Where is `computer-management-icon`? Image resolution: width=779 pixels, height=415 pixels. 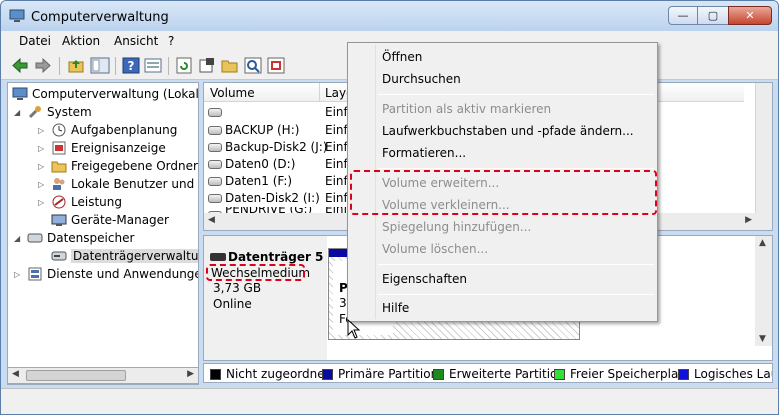 computer-management-icon is located at coordinates (17, 15).